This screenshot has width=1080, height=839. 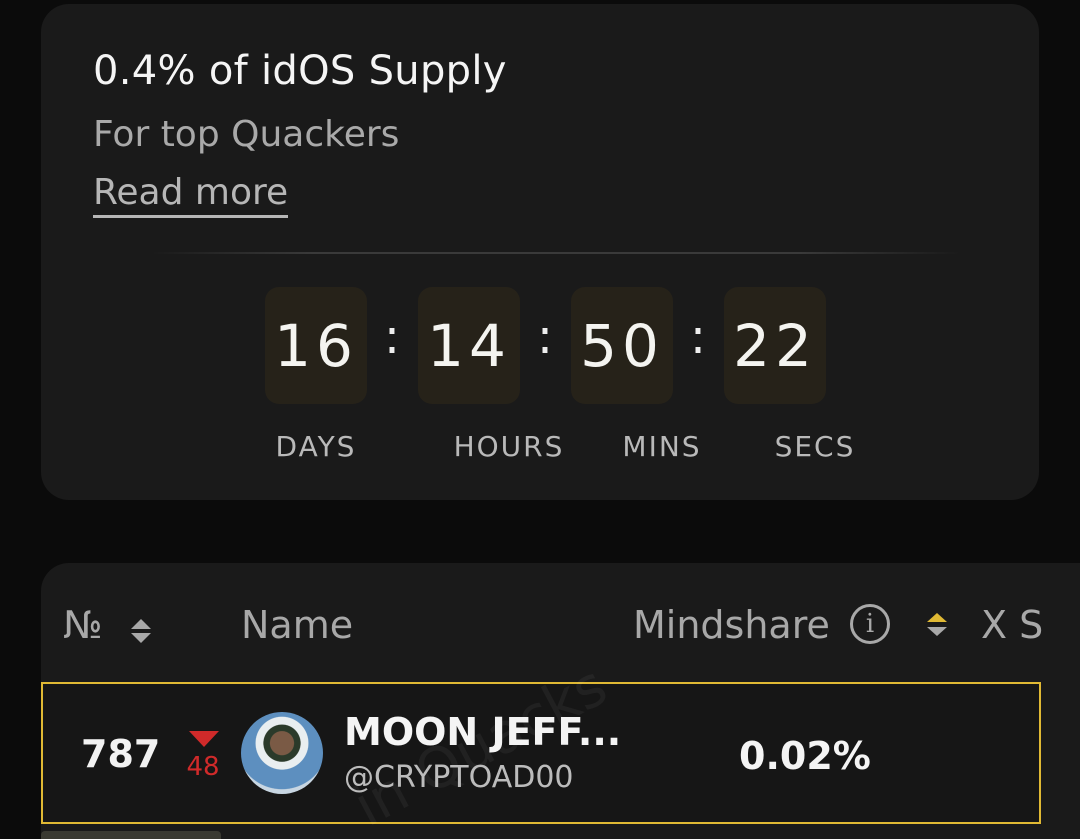 I want to click on countdown-secs-tile: 22, so click(x=775, y=345).